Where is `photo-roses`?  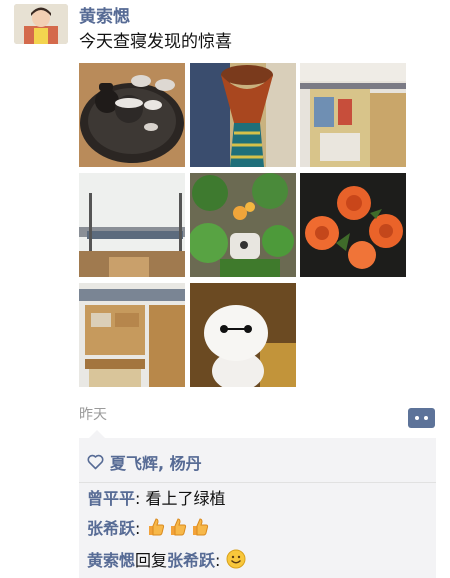 photo-roses is located at coordinates (353, 225).